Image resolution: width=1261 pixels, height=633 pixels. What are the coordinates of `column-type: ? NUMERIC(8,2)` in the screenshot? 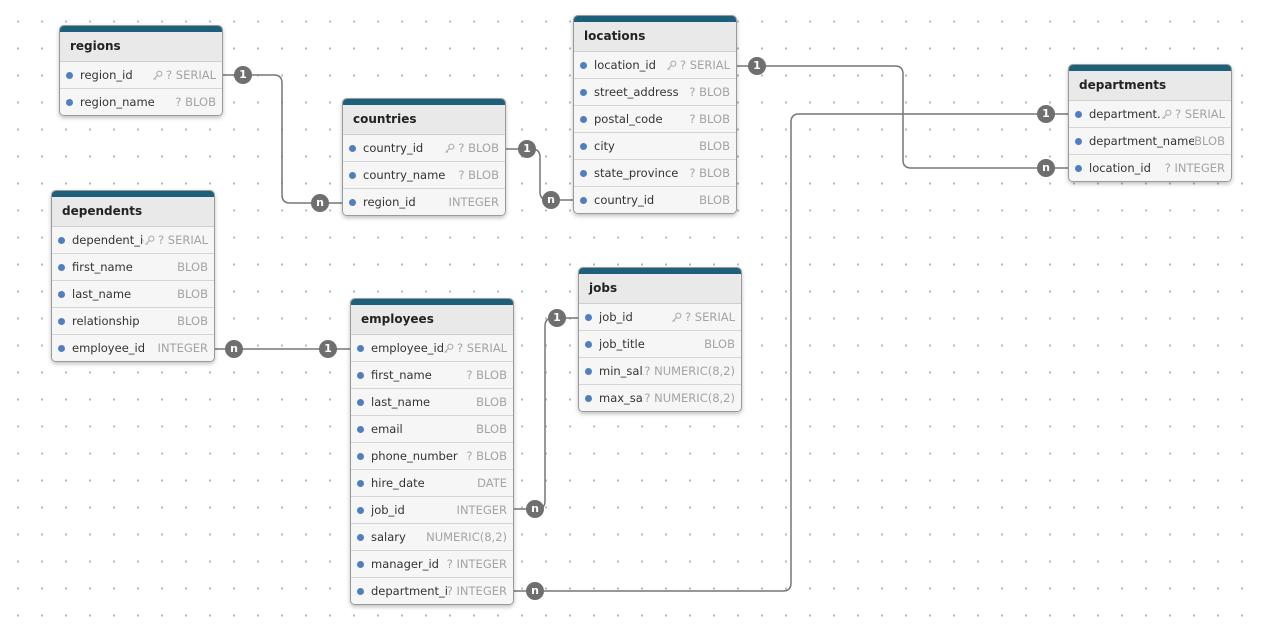 It's located at (689, 398).